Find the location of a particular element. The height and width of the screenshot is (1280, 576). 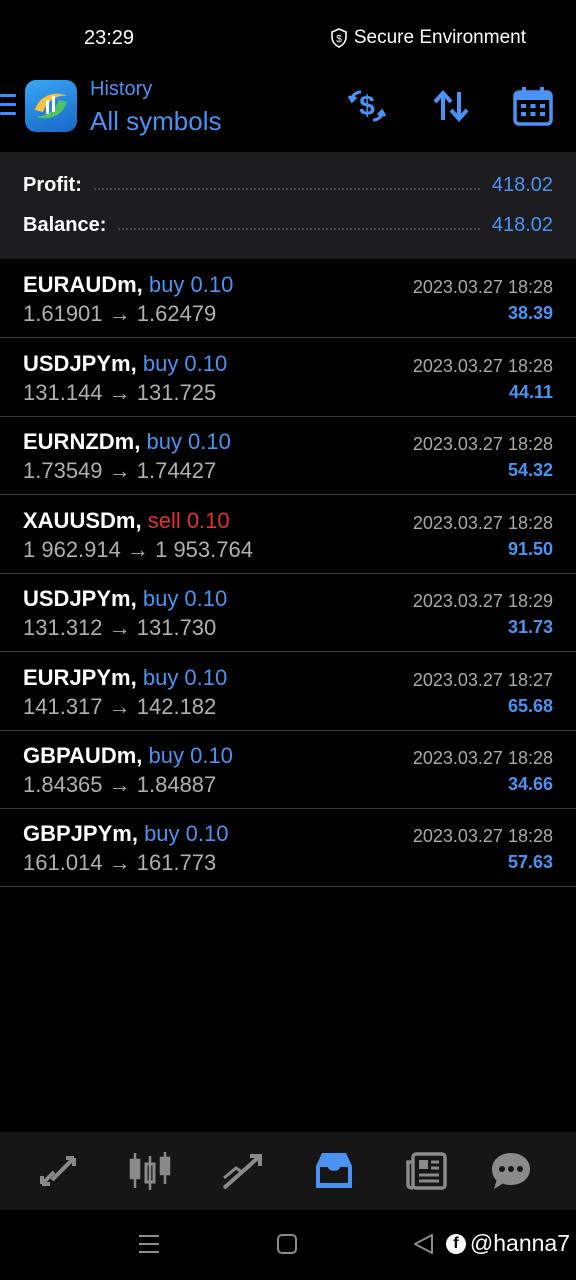

status-time: 23:29 is located at coordinates (109, 38).